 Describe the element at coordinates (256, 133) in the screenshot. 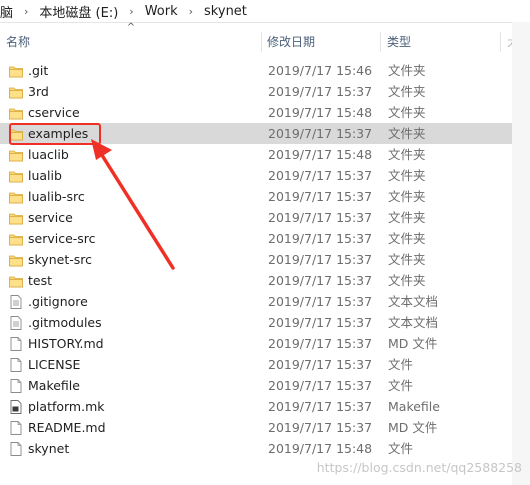

I see `file-row: examples 2019/7/17 15:37 文件夹` at that location.